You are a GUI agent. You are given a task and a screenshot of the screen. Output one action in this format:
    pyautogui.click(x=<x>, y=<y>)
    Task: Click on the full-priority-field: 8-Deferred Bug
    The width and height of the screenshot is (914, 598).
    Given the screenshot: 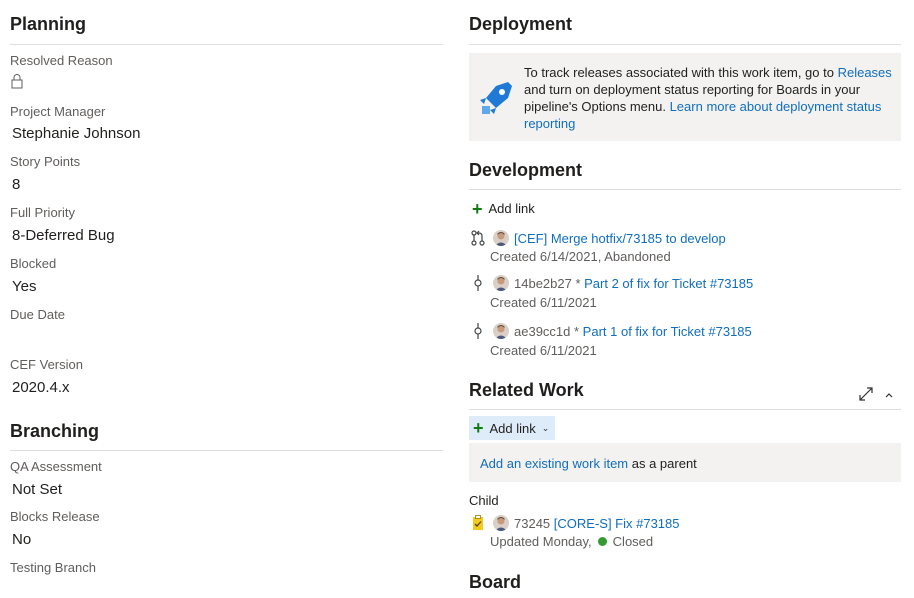 What is the action you would take?
    pyautogui.click(x=63, y=235)
    